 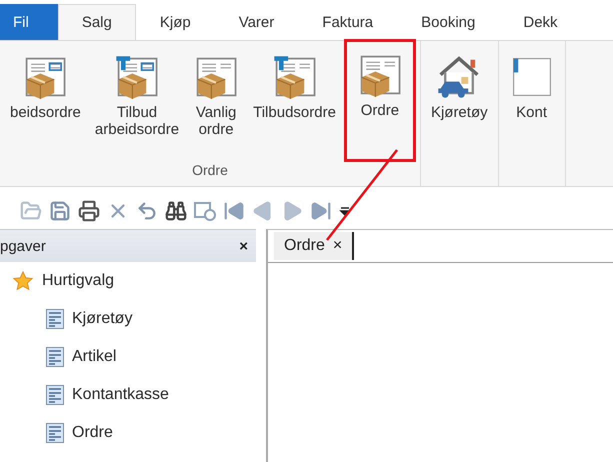 What do you see at coordinates (459, 113) in the screenshot?
I see `ribbon-button: Kjøretøy` at bounding box center [459, 113].